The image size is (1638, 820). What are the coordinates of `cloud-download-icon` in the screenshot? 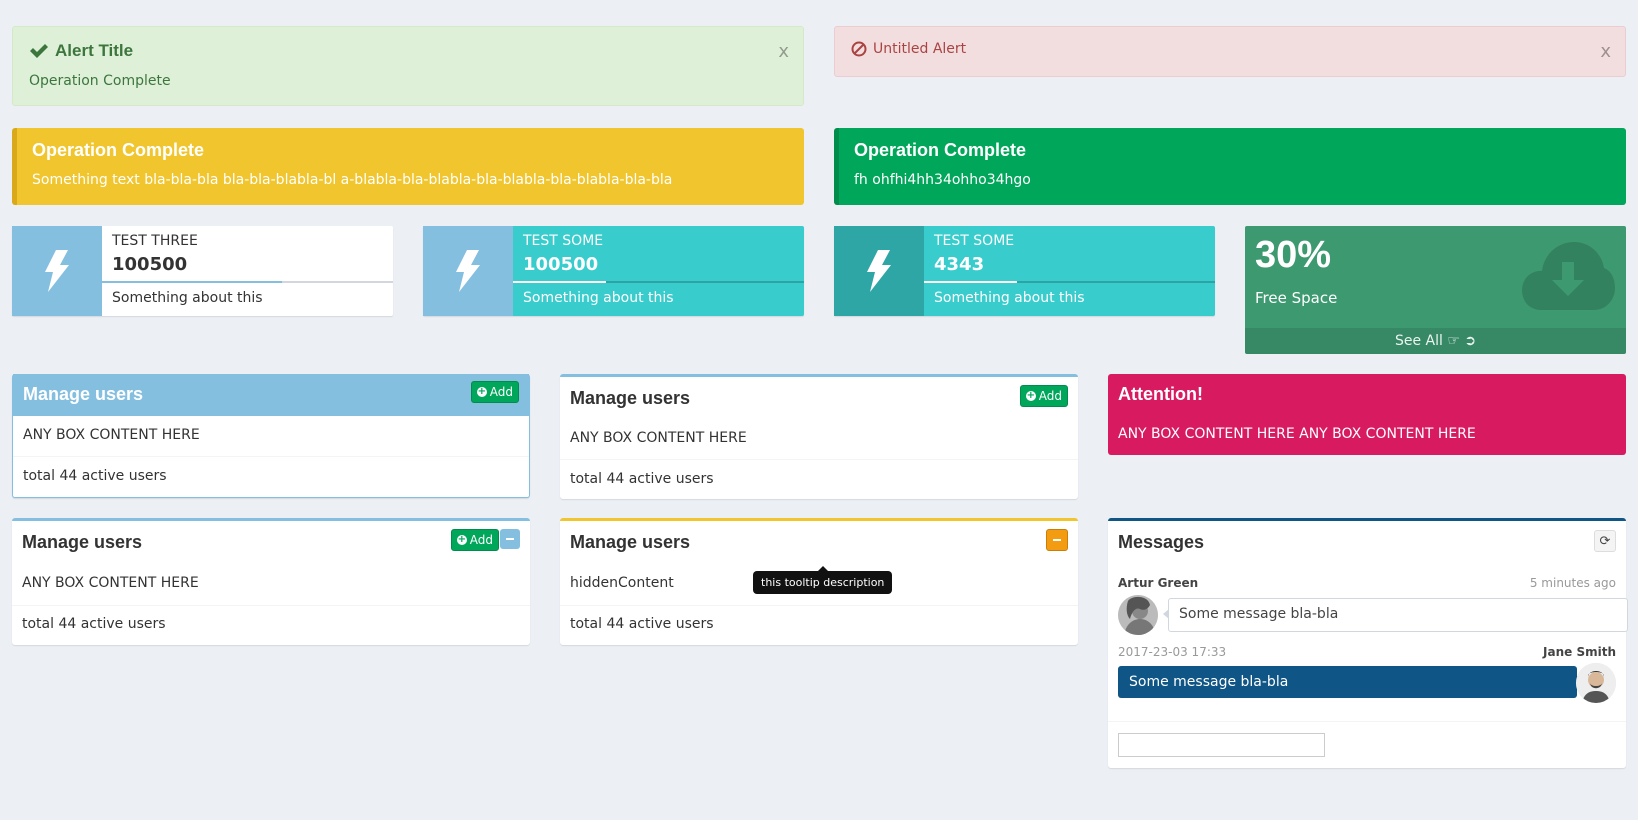 It's located at (1568, 276).